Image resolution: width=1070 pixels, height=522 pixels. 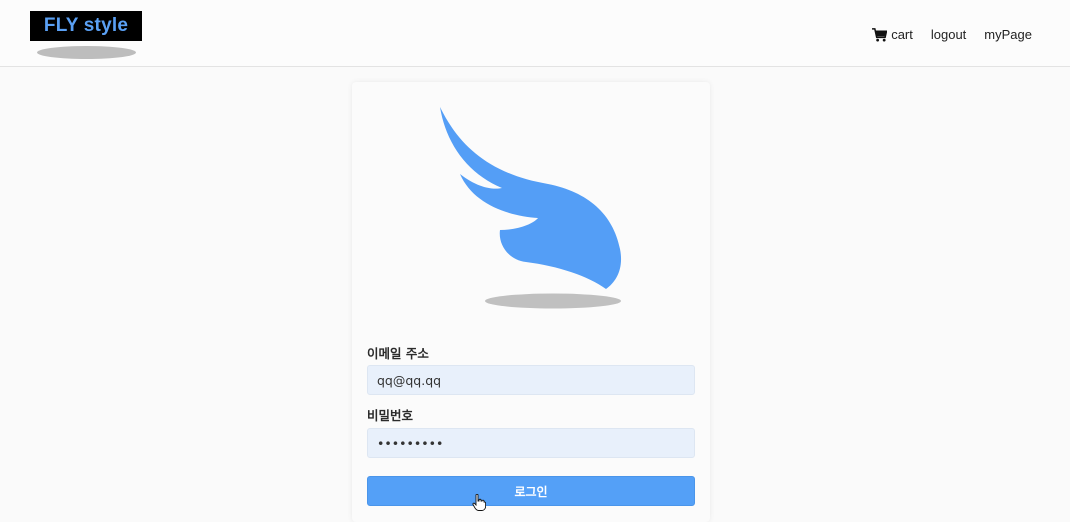 What do you see at coordinates (535, 33) in the screenshot?
I see `top-navbar: FLY style cart logout myPage` at bounding box center [535, 33].